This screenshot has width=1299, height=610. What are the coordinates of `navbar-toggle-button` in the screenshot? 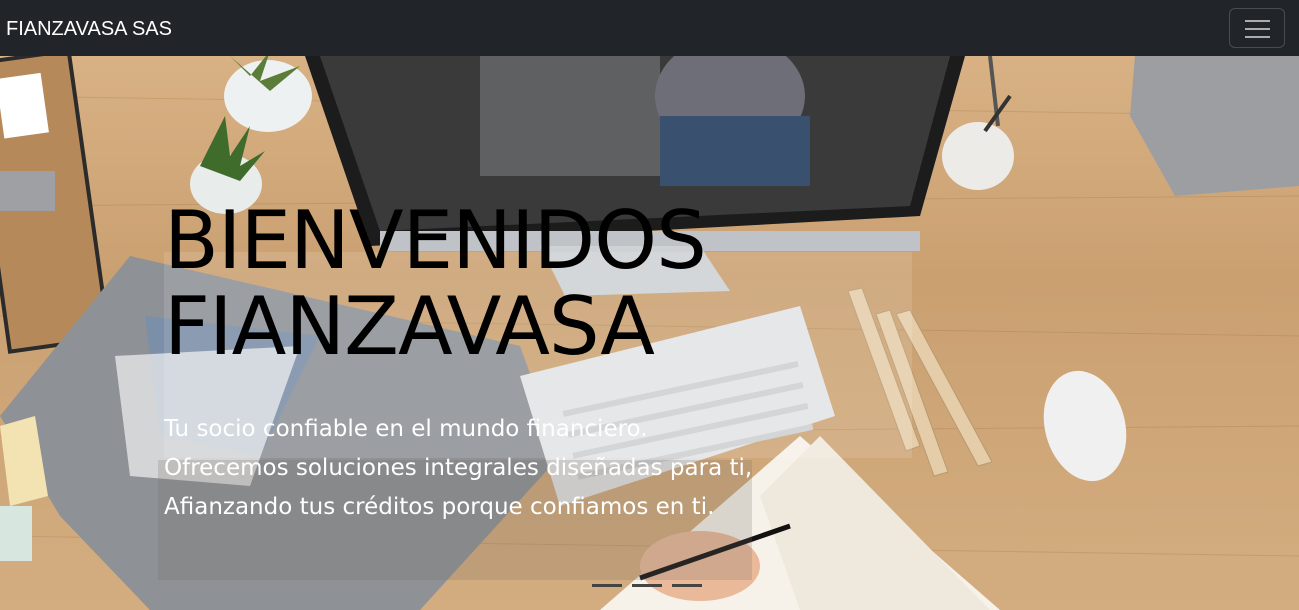 It's located at (1257, 28).